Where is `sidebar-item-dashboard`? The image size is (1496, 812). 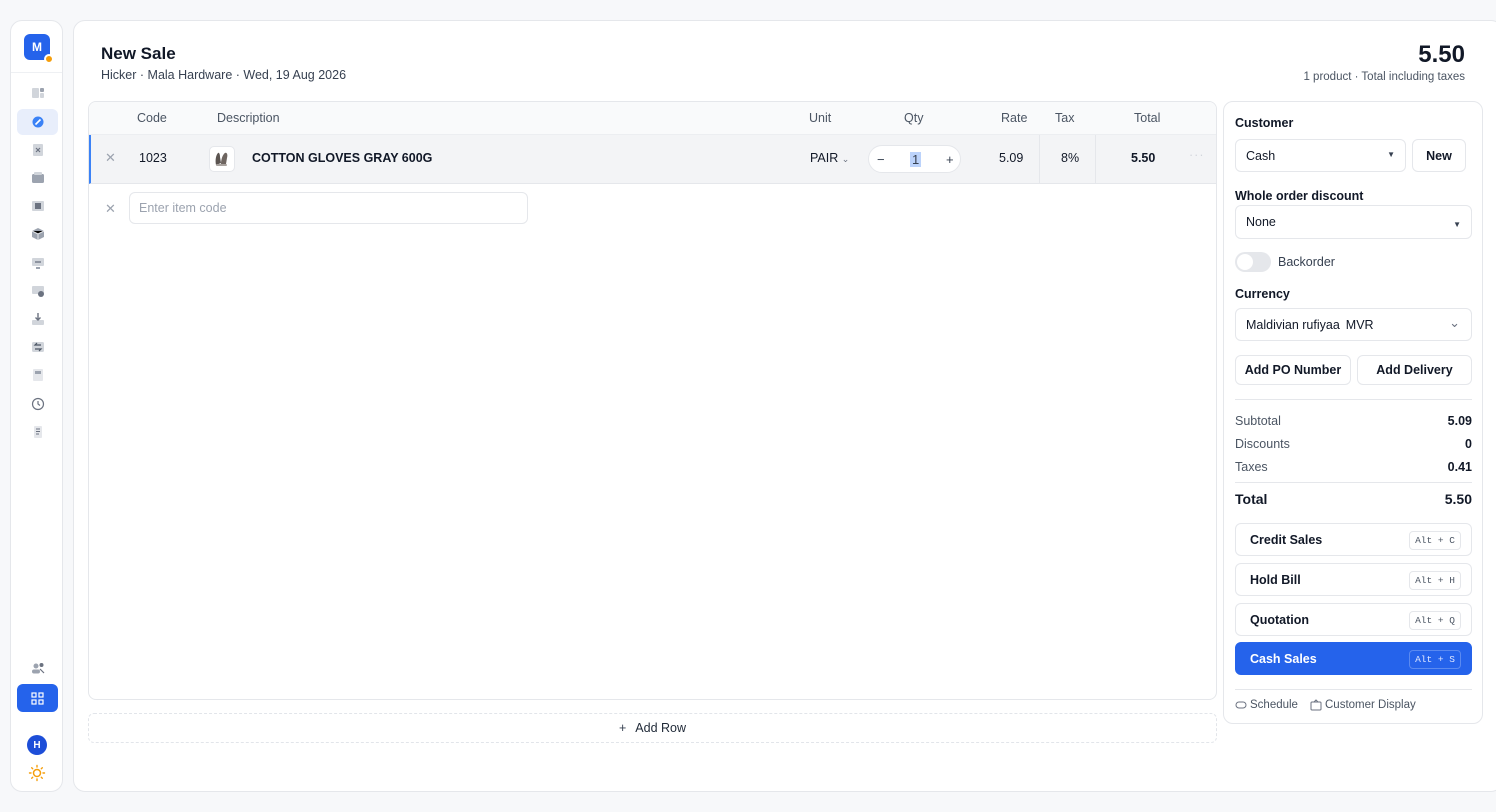
sidebar-item-dashboard is located at coordinates (37, 93).